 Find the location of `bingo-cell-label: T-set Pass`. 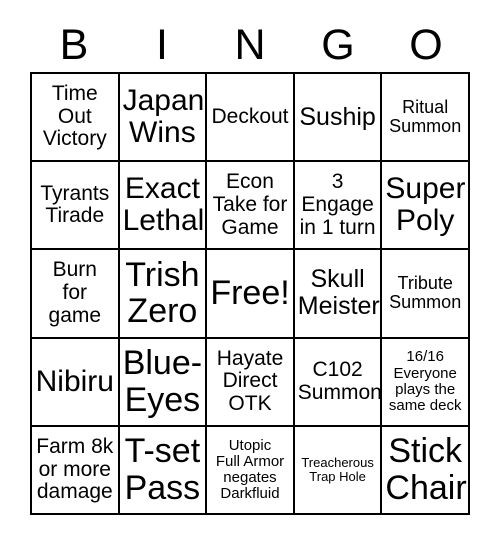

bingo-cell-label: T-set Pass is located at coordinates (162, 469).